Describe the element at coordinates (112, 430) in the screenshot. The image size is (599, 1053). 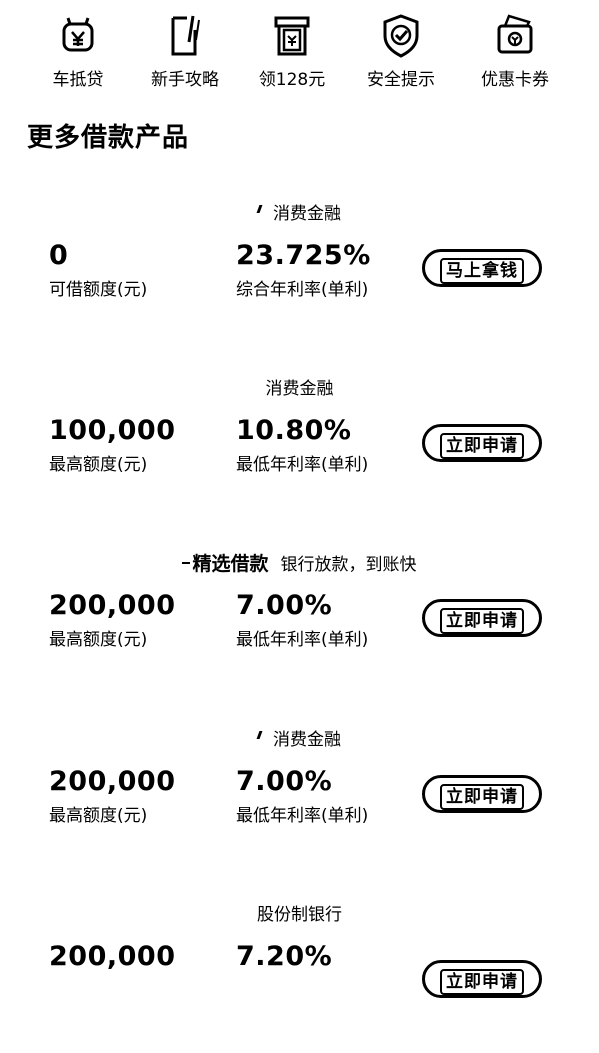
I see `amount-value: 100,000` at that location.